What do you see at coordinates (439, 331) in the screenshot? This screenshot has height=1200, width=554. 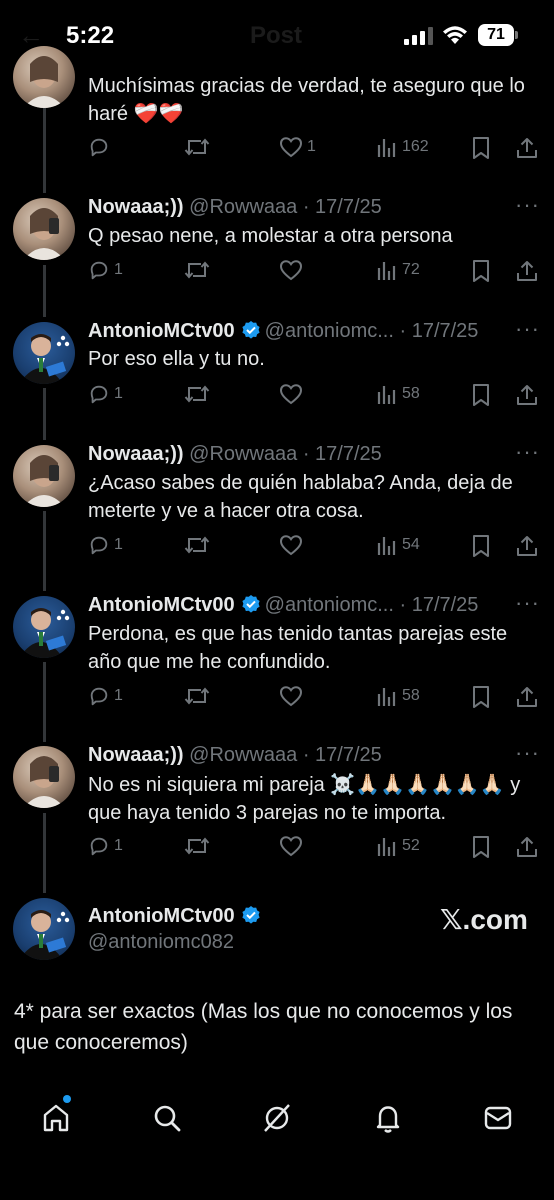 I see `tweet-date: · 17/7/25` at bounding box center [439, 331].